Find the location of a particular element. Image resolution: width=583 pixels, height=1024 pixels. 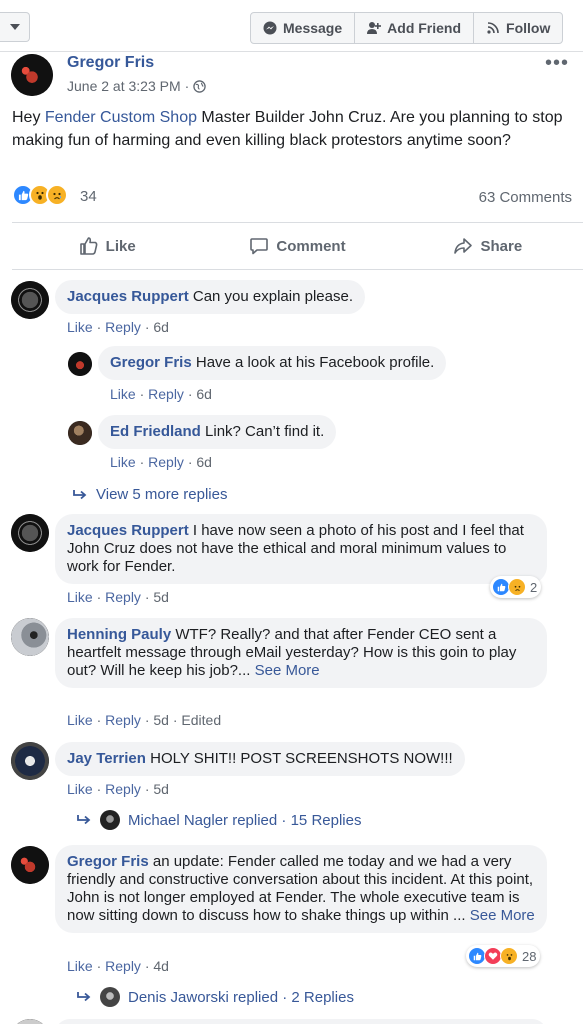

comment-text: HOLY SHIT!! POST SCREENSHOTS NOW!!! is located at coordinates (301, 758).